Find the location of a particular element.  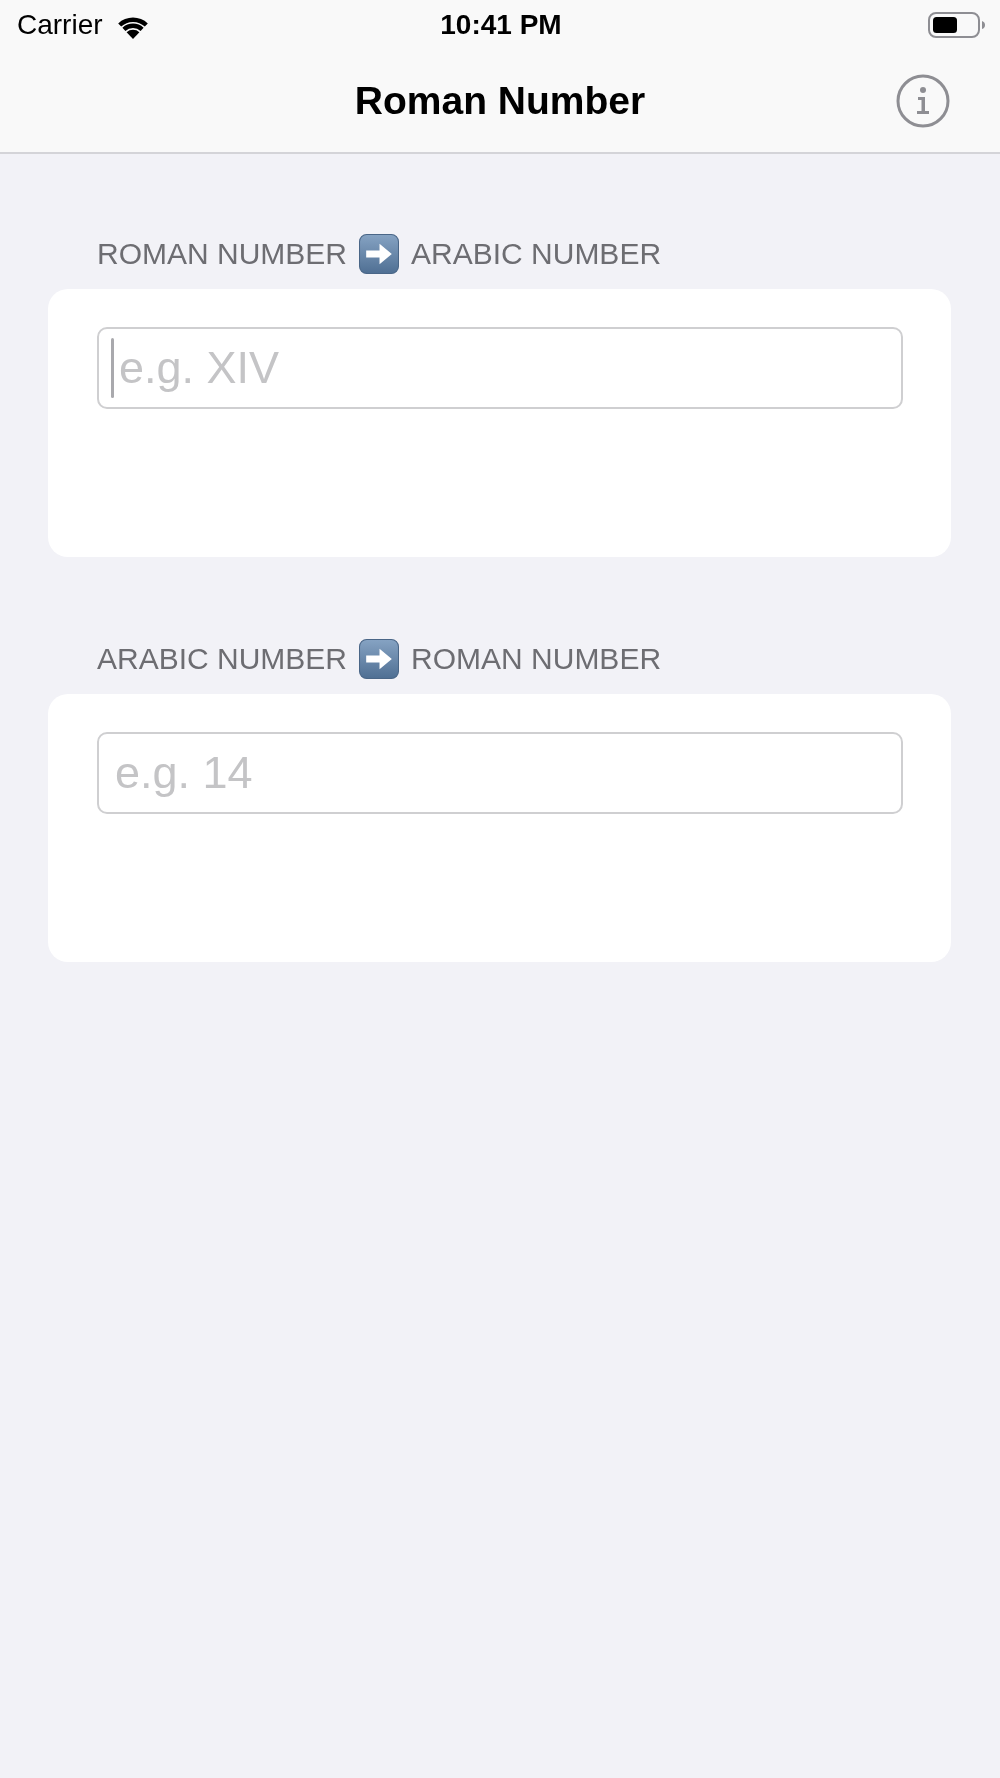

info-button is located at coordinates (923, 101).